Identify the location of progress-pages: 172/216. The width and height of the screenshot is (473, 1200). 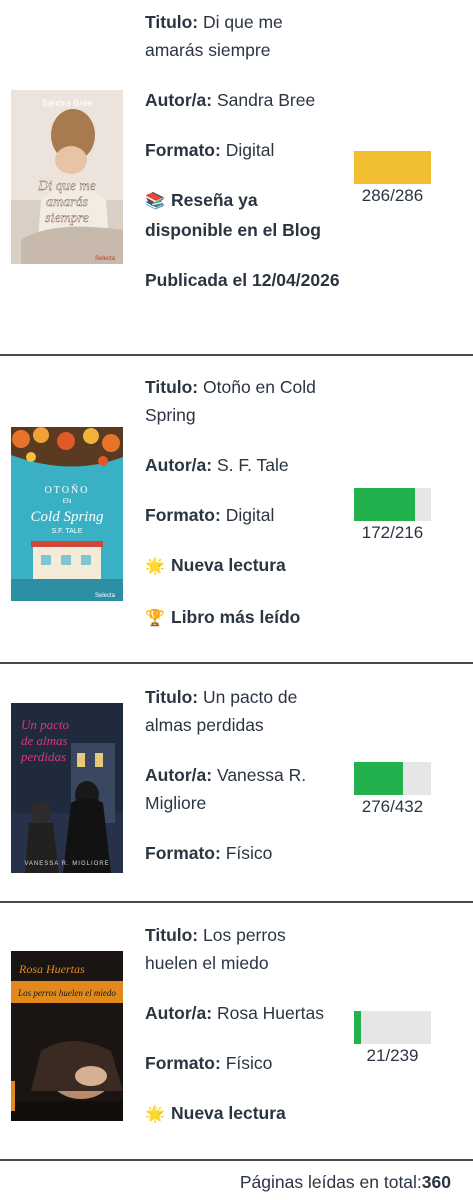
(392, 532).